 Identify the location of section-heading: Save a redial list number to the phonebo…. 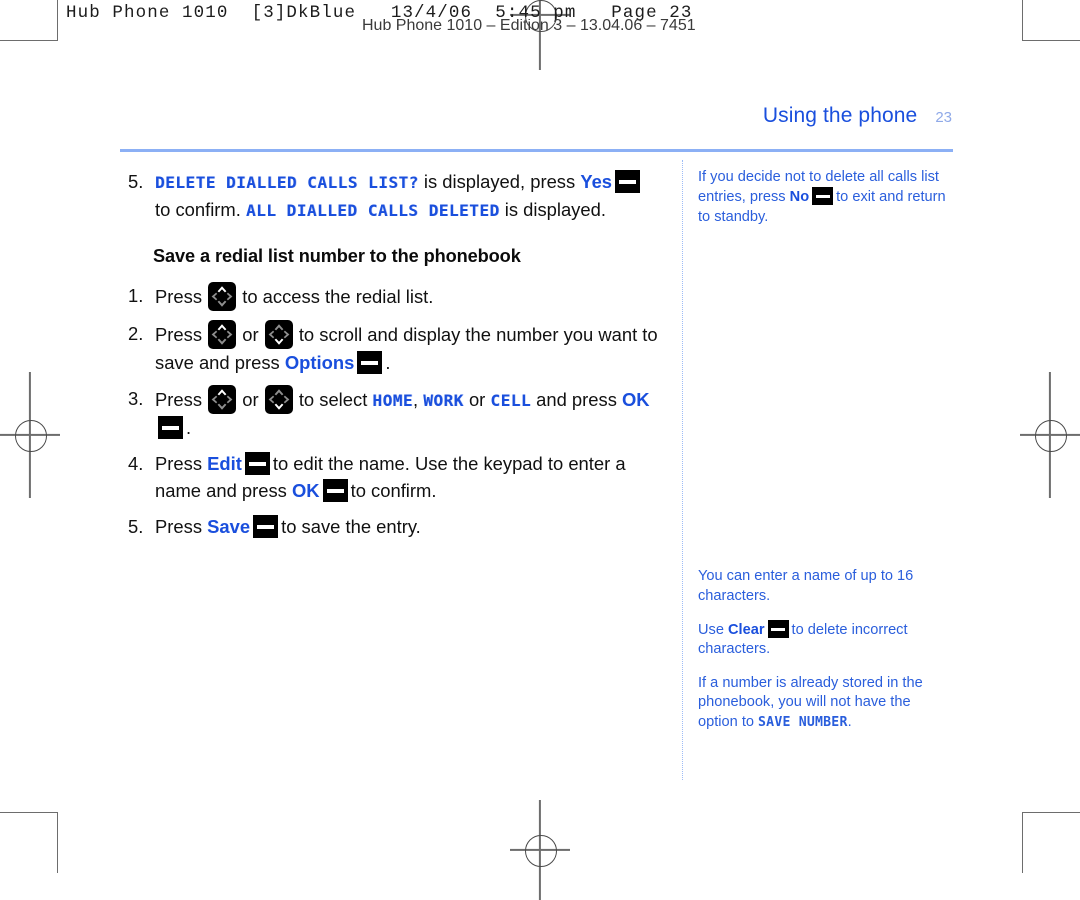
(337, 256).